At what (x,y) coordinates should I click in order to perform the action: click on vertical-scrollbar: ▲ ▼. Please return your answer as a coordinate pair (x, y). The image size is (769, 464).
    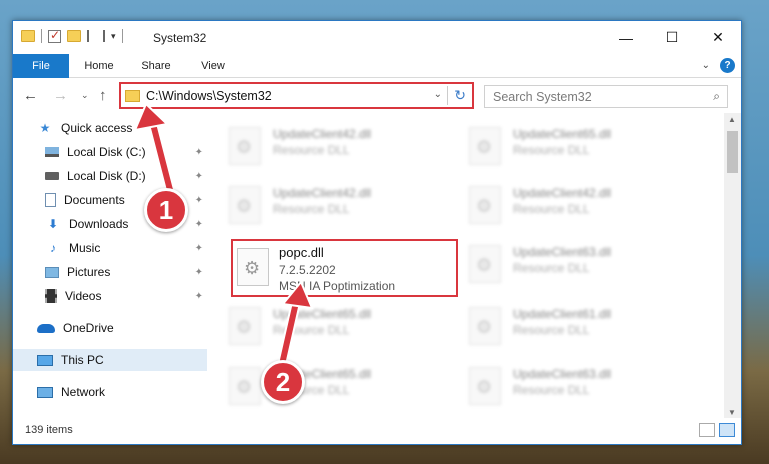
    Looking at the image, I should click on (732, 266).